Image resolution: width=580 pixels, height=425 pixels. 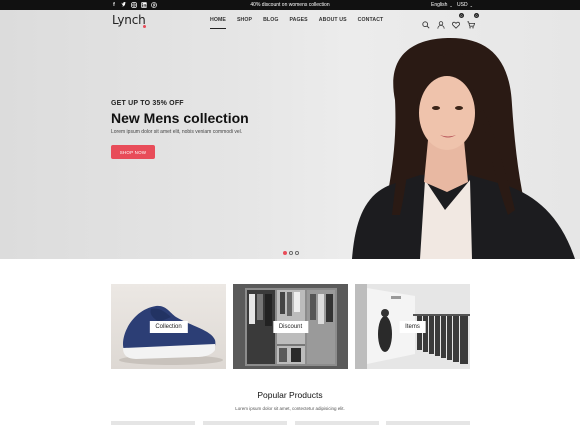 I want to click on nav-contact: CONTACT, so click(x=371, y=20).